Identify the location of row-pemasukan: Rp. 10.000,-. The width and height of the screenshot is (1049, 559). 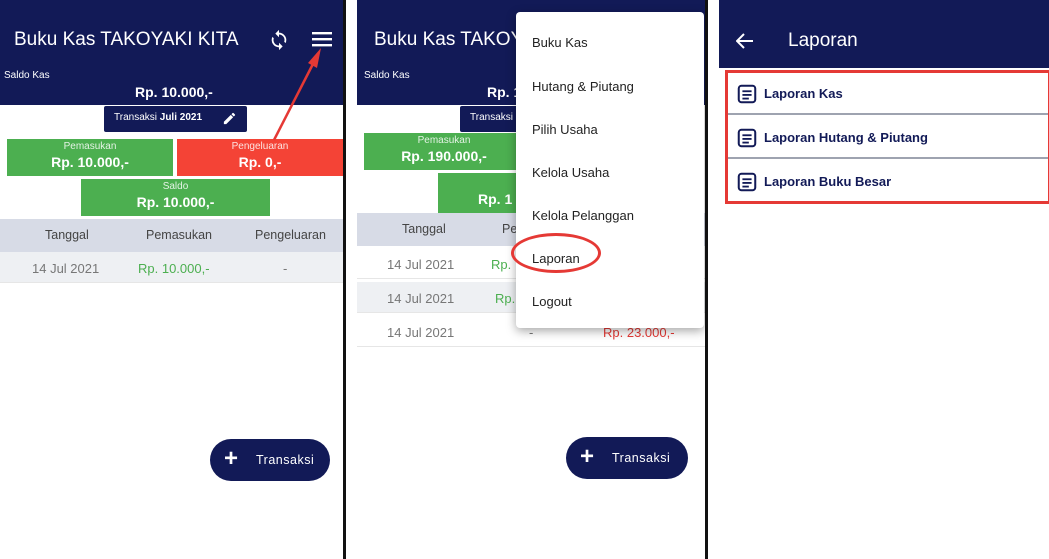
(174, 268).